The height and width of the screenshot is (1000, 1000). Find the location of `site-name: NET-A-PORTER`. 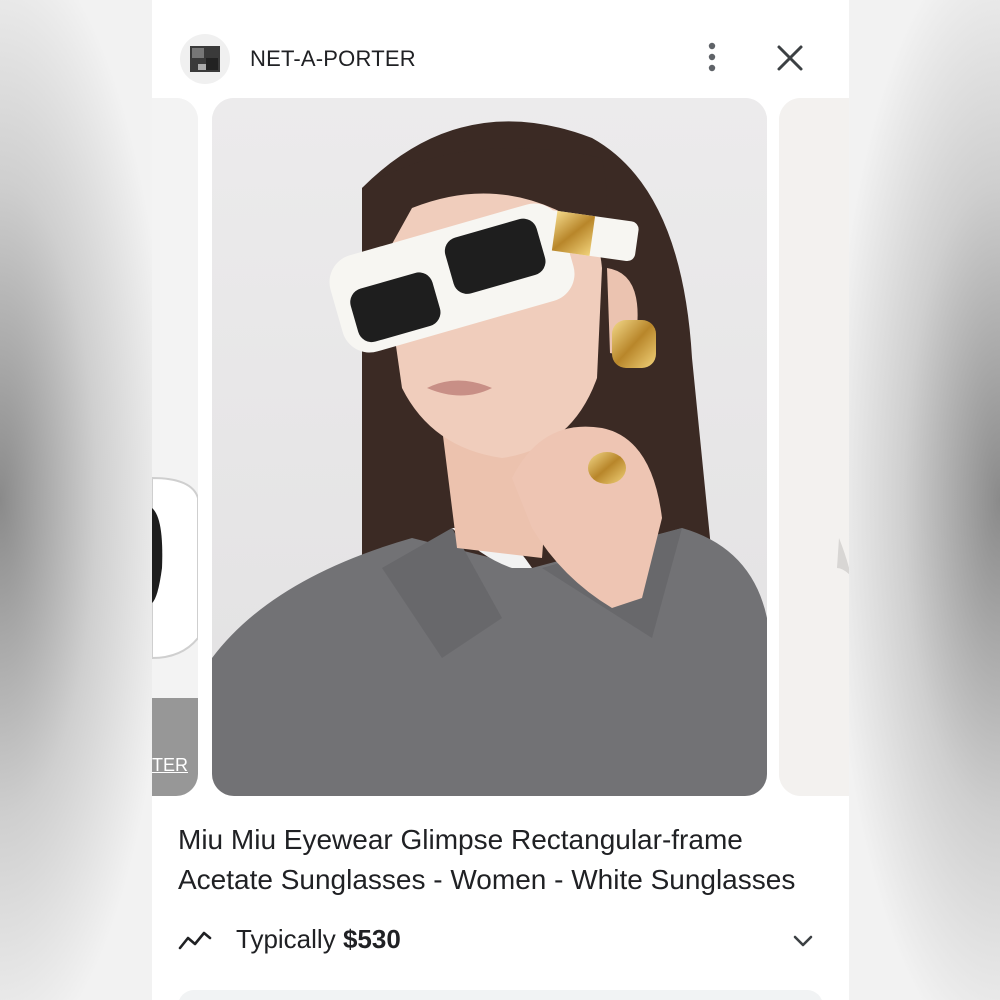

site-name: NET-A-PORTER is located at coordinates (333, 58).